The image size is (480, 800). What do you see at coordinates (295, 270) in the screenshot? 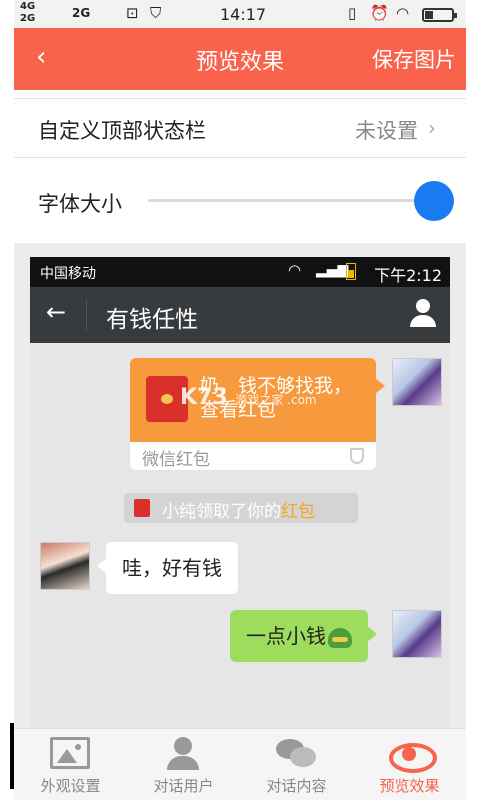
I see `preview-wifi-icon: ◠` at bounding box center [295, 270].